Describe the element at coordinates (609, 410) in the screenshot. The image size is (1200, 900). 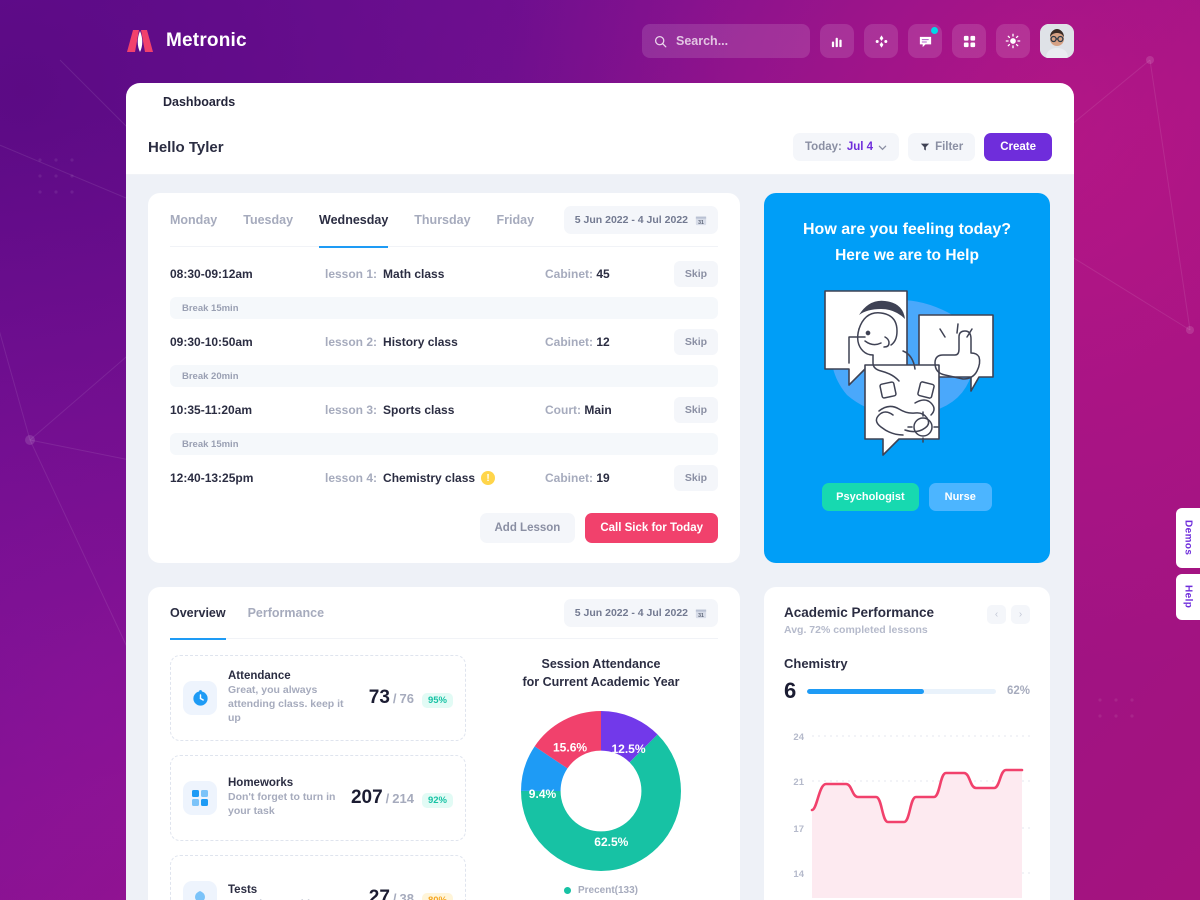
I see `lesson-location: Court: Main` at that location.